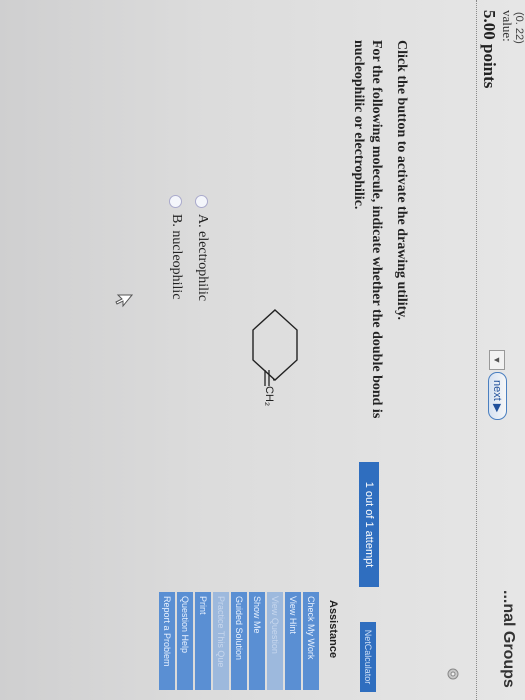 The height and width of the screenshot is (700, 525). What do you see at coordinates (176, 201) in the screenshot?
I see `radio-b` at bounding box center [176, 201].